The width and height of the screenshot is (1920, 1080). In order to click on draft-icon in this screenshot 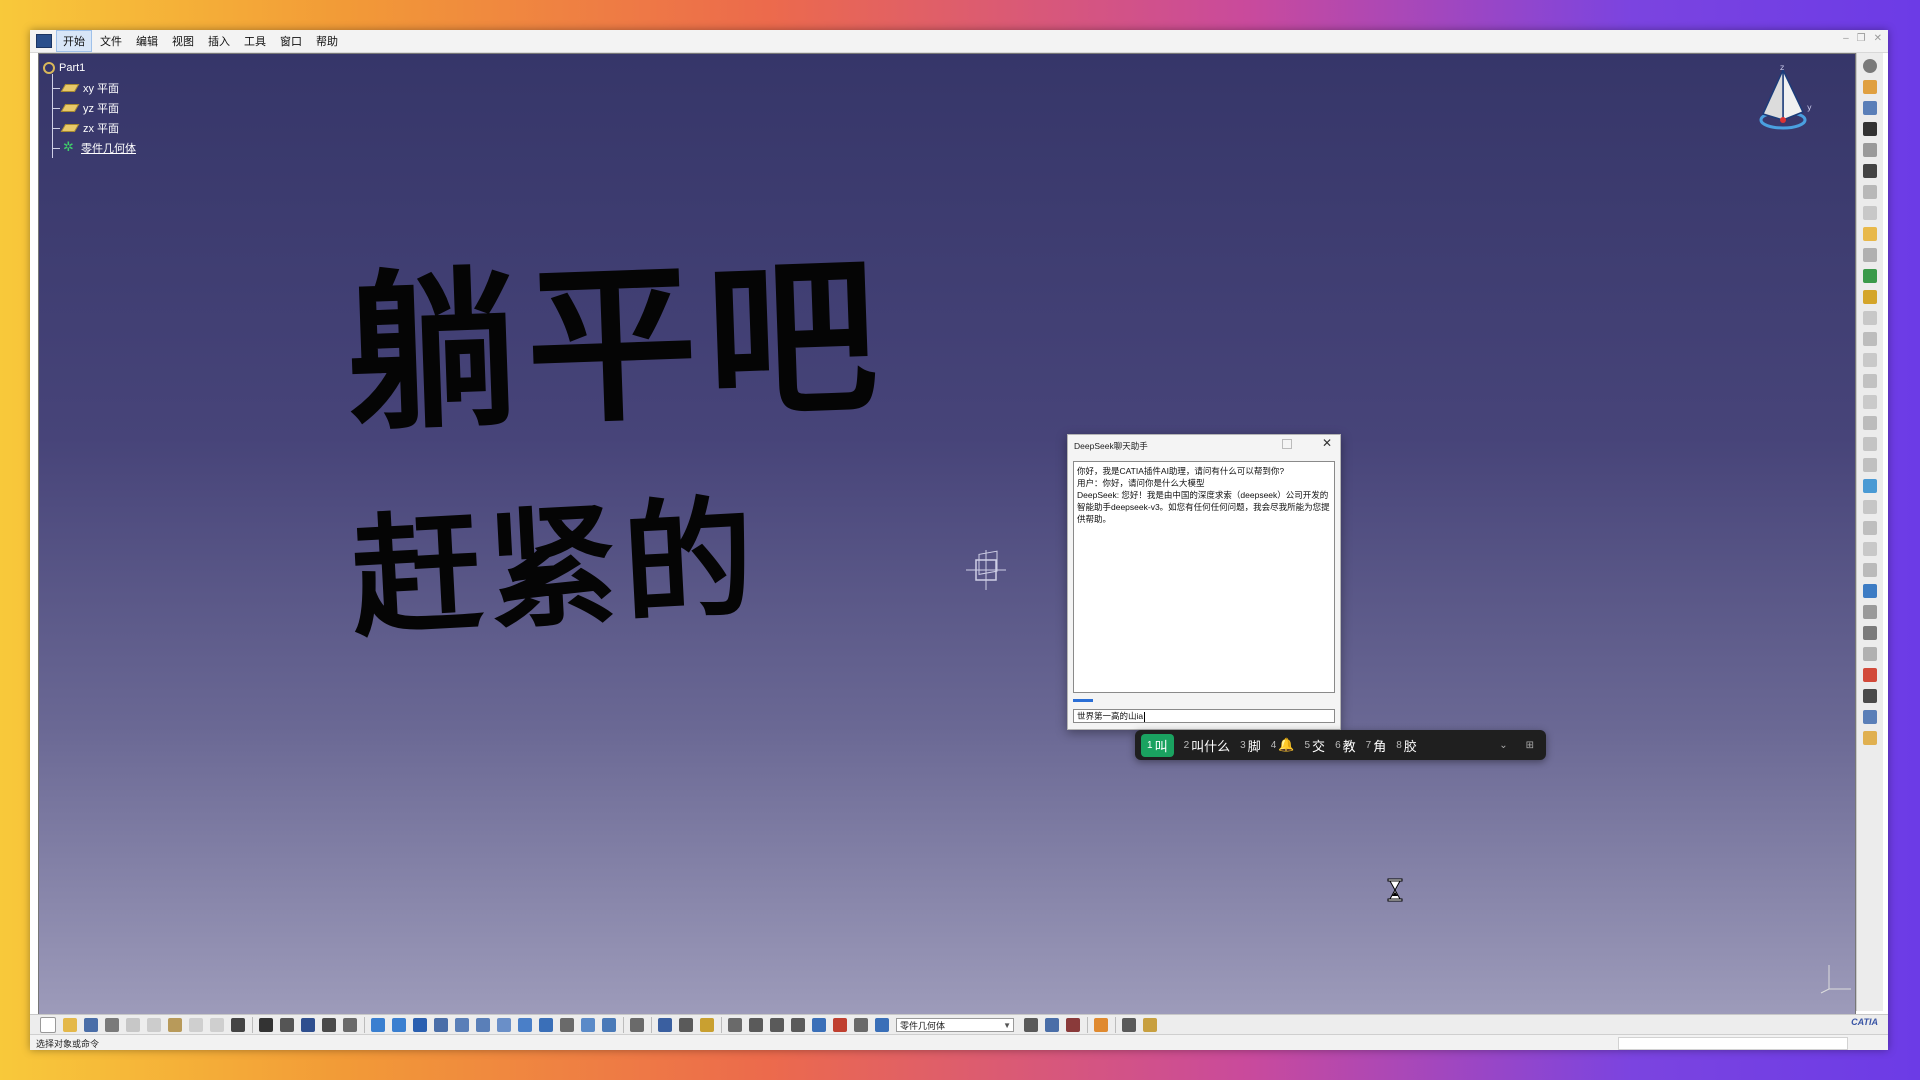, I will do `click(1870, 360)`.